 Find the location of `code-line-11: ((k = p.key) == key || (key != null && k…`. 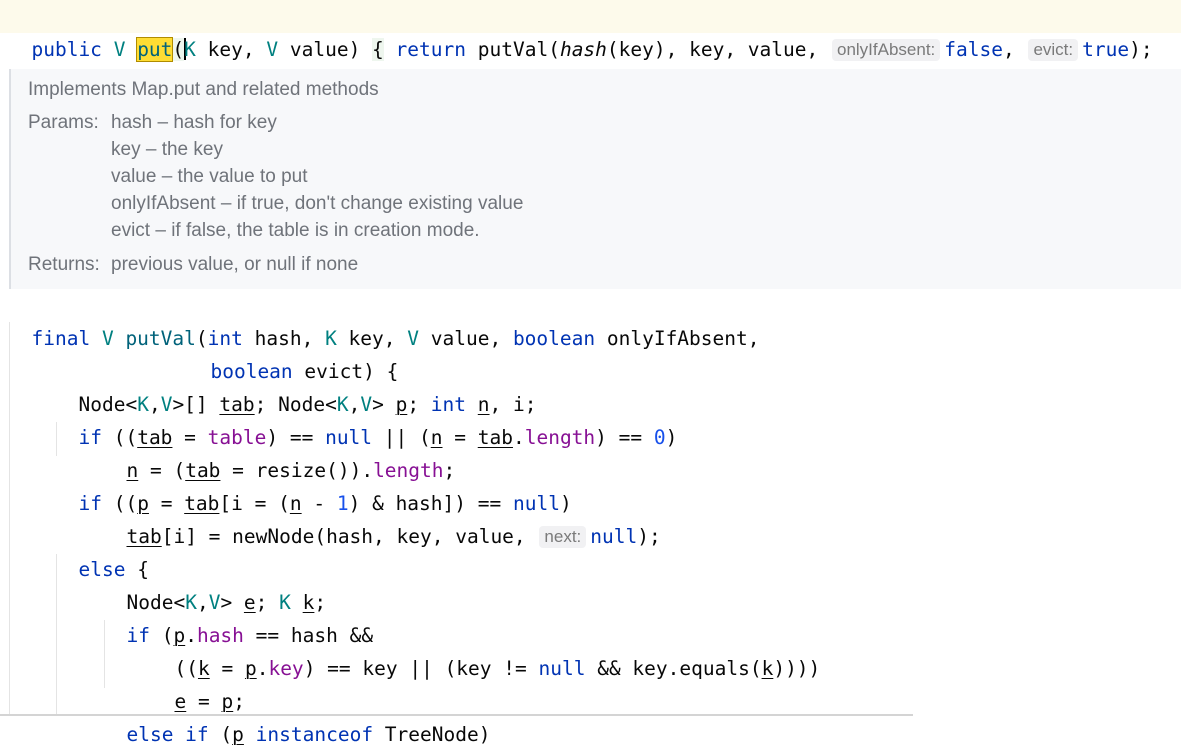

code-line-11: ((k = p.key) == key || (key != null && k… is located at coordinates (410, 649).